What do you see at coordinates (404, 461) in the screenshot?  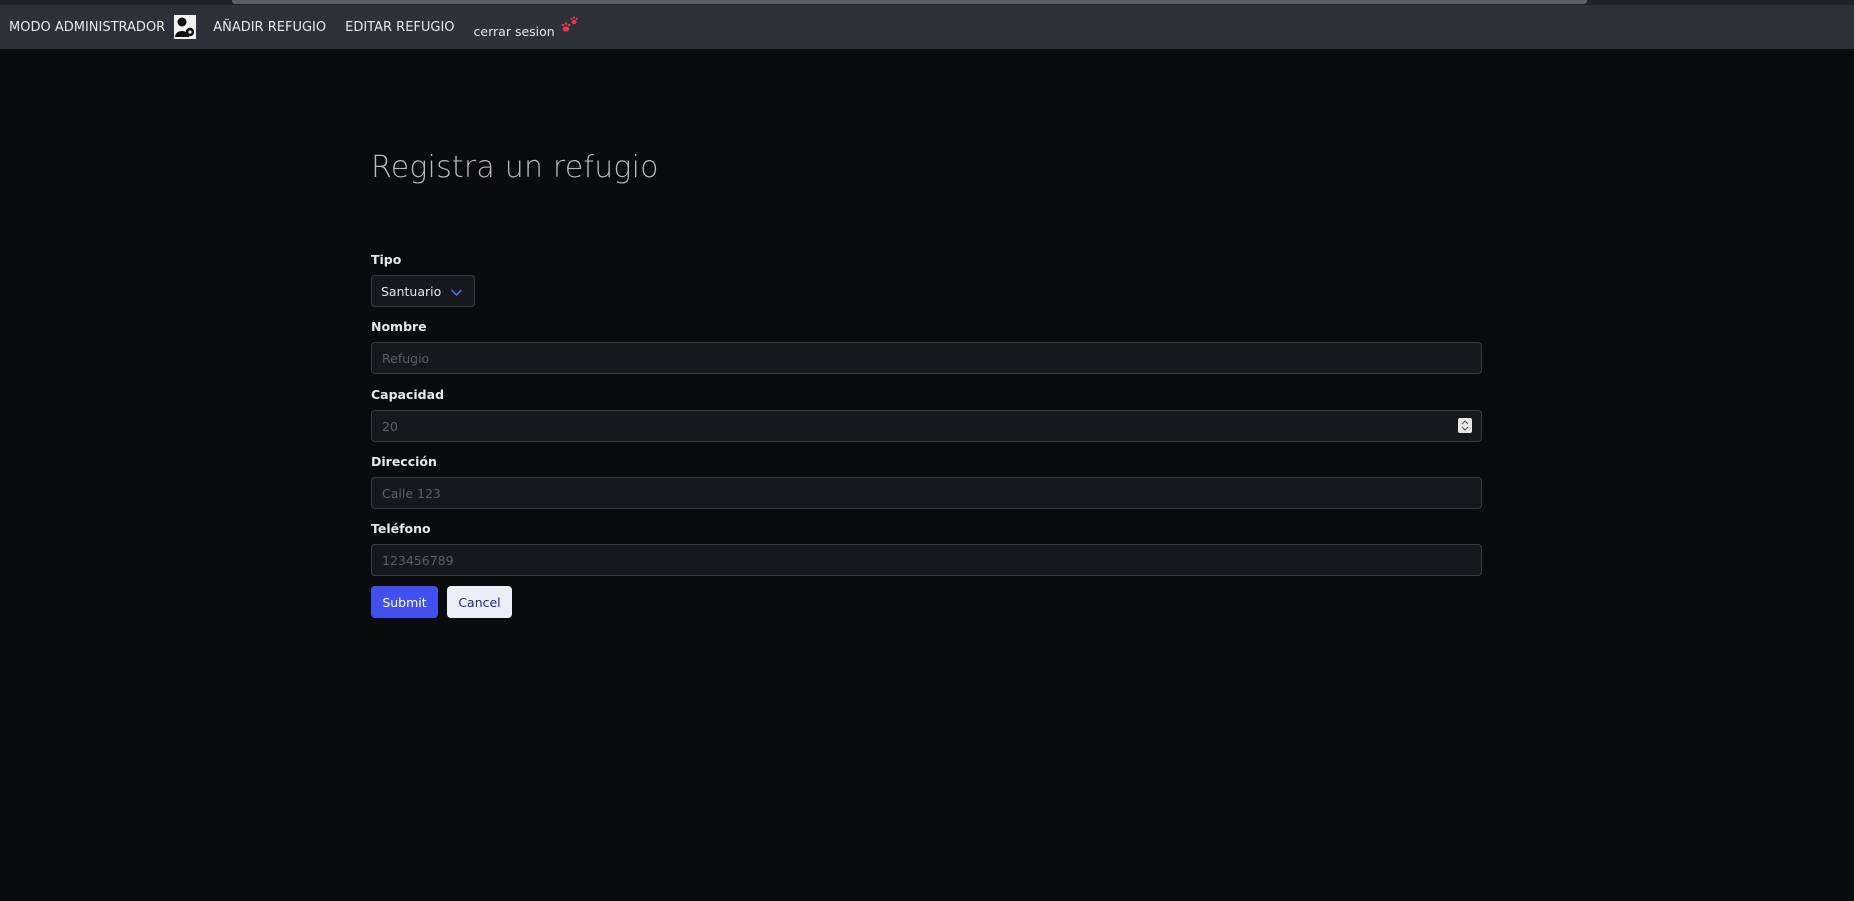 I see `direccion-label: Dirección` at bounding box center [404, 461].